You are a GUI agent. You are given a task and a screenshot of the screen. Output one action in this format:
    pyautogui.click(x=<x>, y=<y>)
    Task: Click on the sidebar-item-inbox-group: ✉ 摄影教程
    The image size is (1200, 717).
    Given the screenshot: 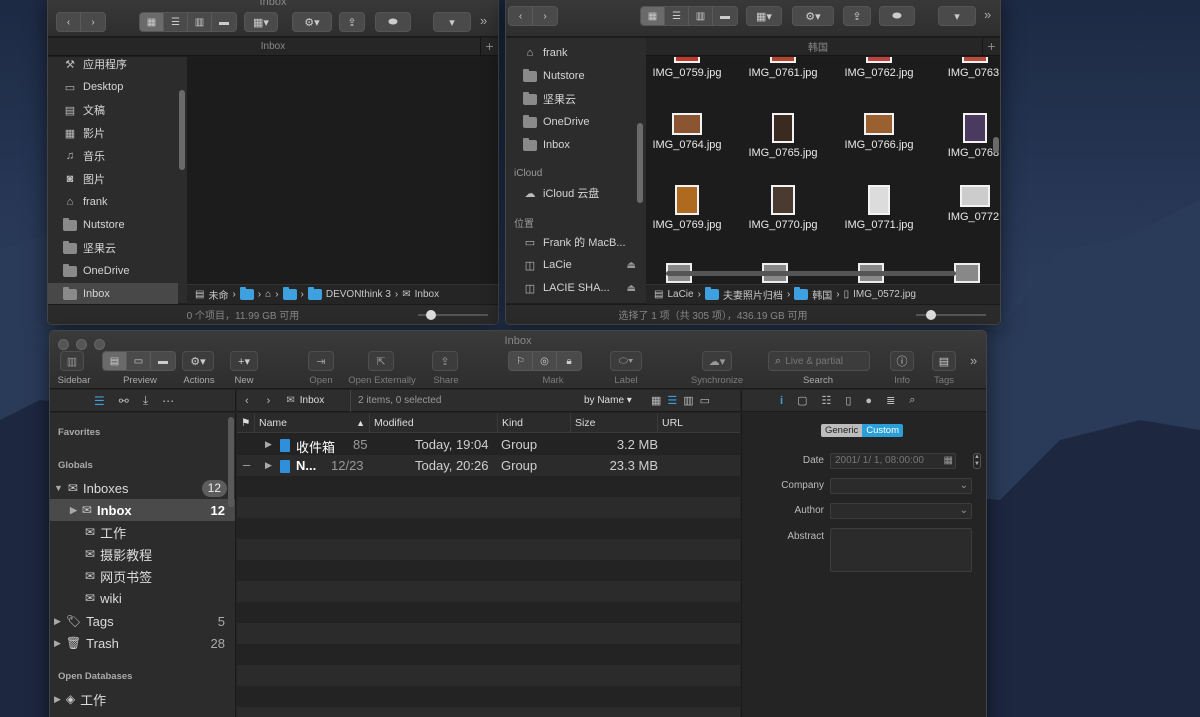 What is the action you would take?
    pyautogui.click(x=142, y=554)
    